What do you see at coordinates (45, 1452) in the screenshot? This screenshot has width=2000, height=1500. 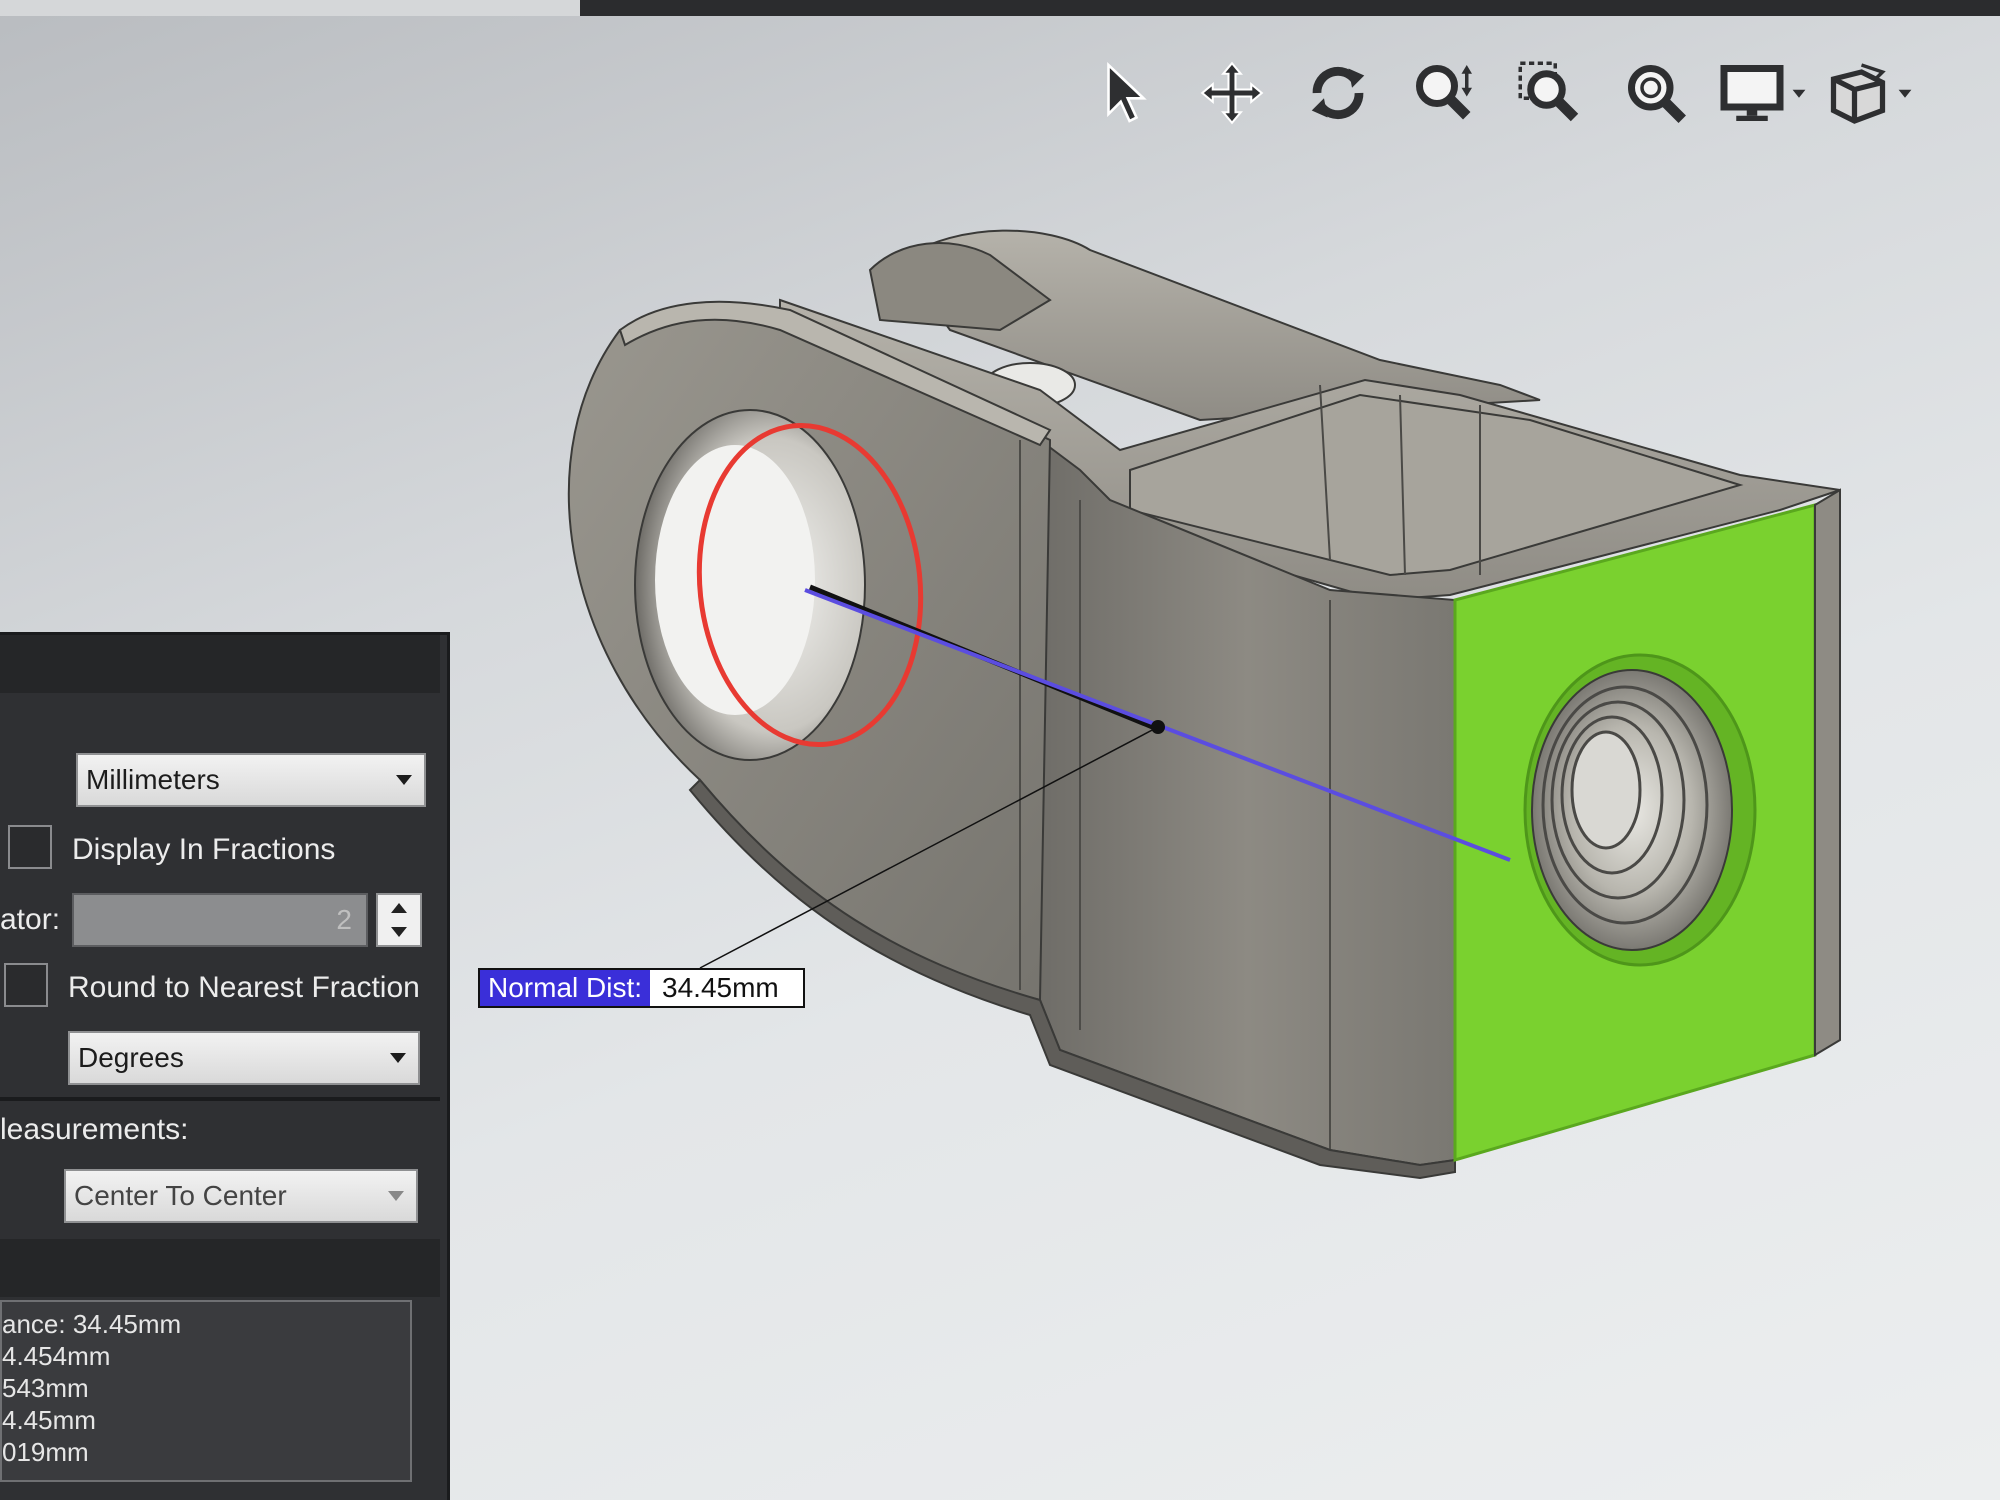 I see `result-line: 019mm` at bounding box center [45, 1452].